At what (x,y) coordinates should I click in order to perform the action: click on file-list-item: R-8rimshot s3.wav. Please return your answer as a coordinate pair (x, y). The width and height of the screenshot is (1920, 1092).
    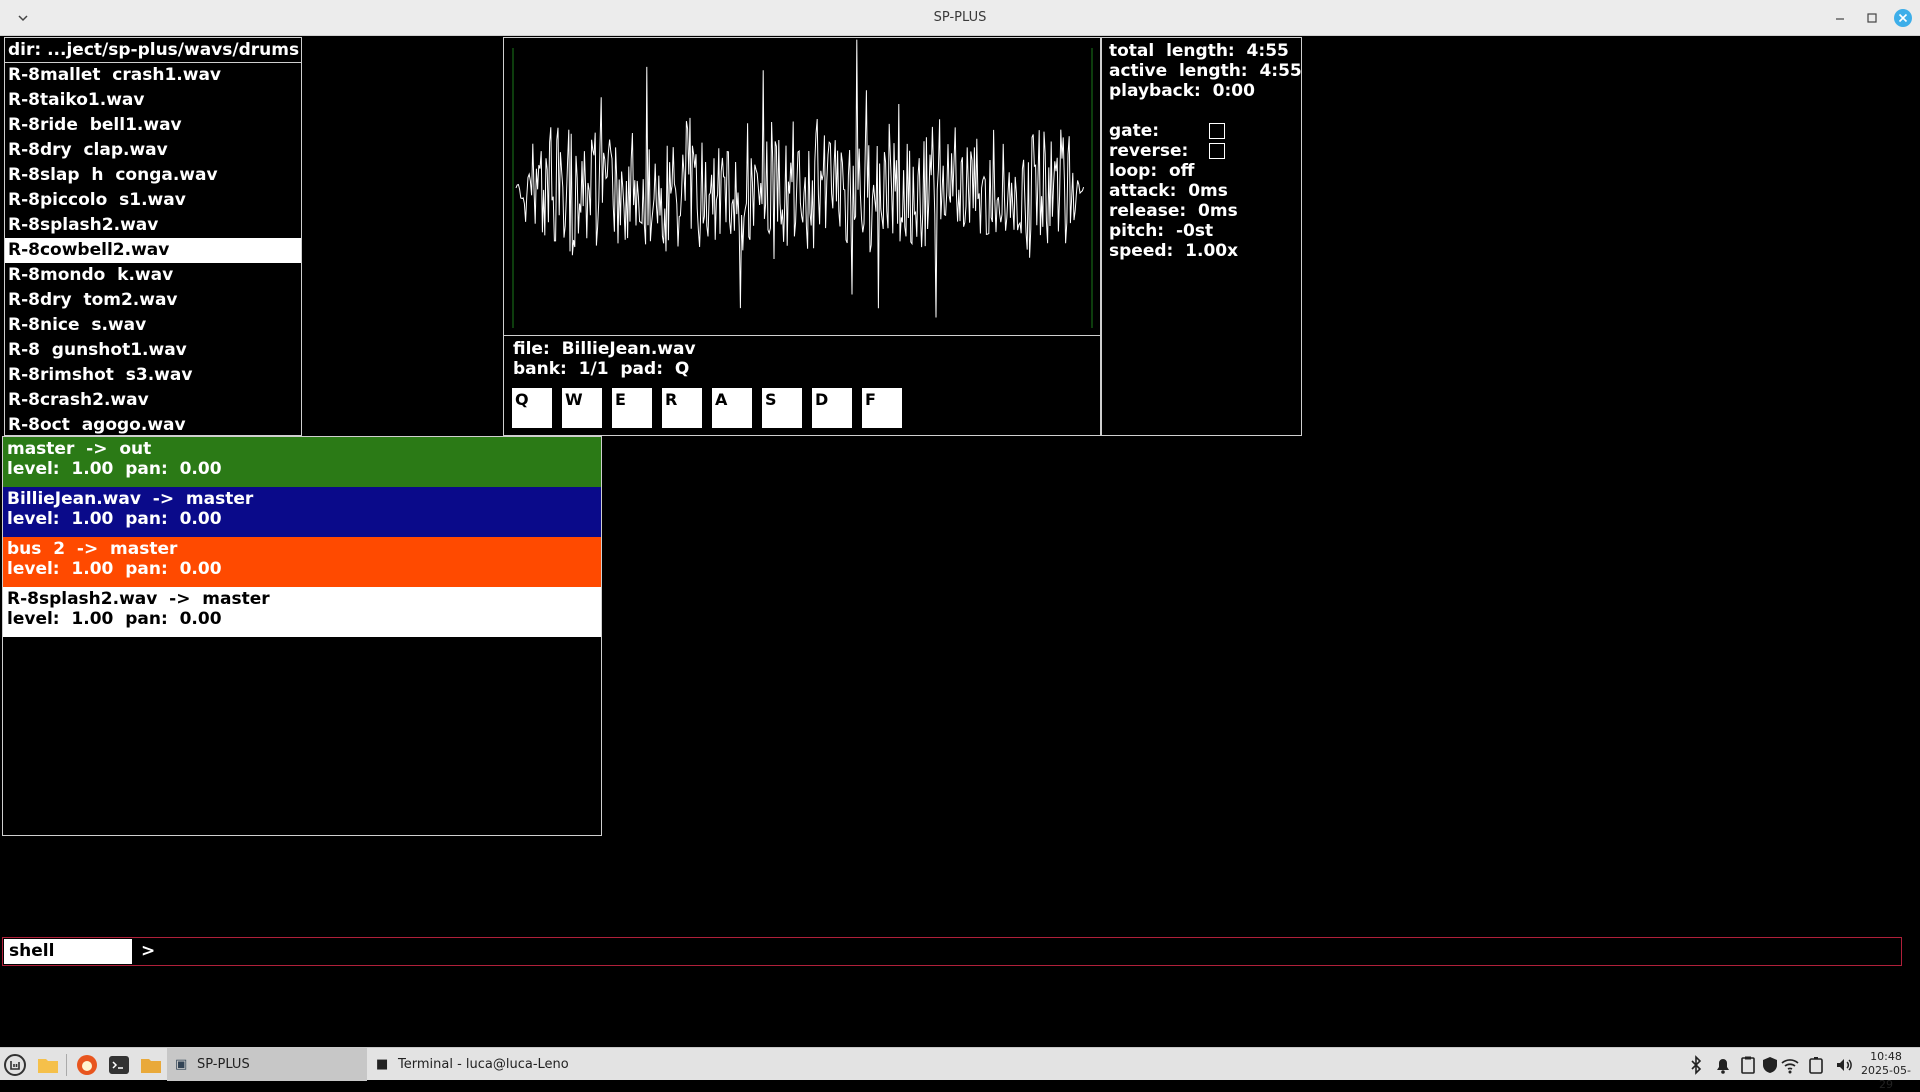
    Looking at the image, I should click on (153, 375).